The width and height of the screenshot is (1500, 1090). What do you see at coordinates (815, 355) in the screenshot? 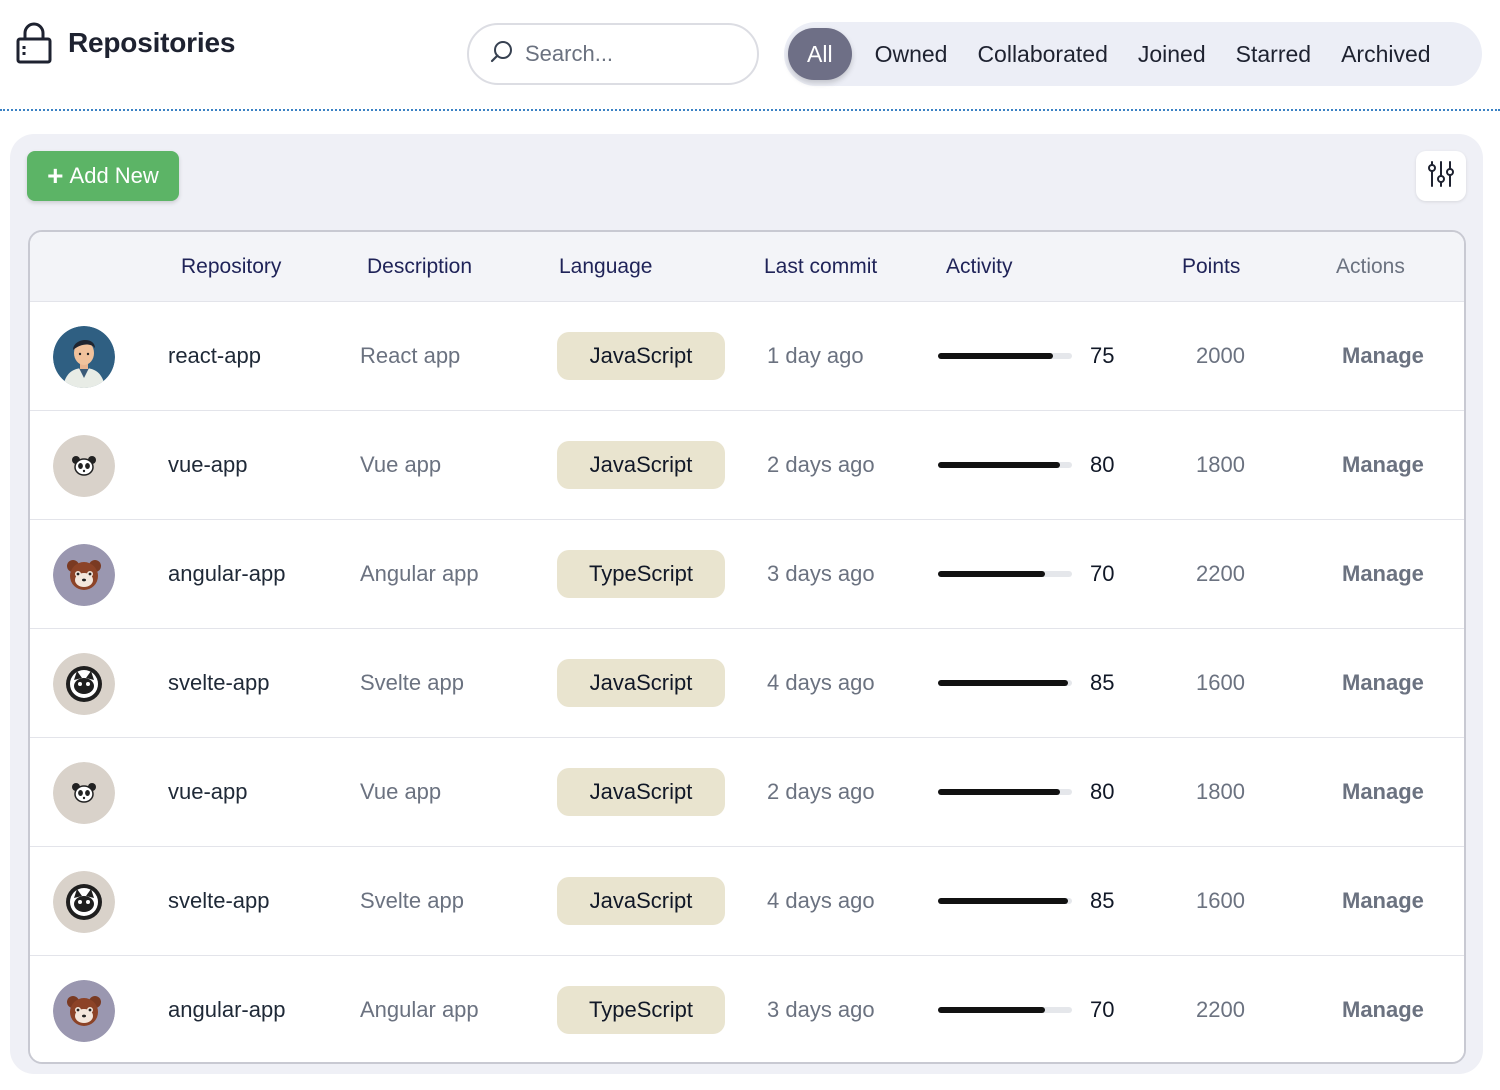
I see `last-commit: 1 day ago` at bounding box center [815, 355].